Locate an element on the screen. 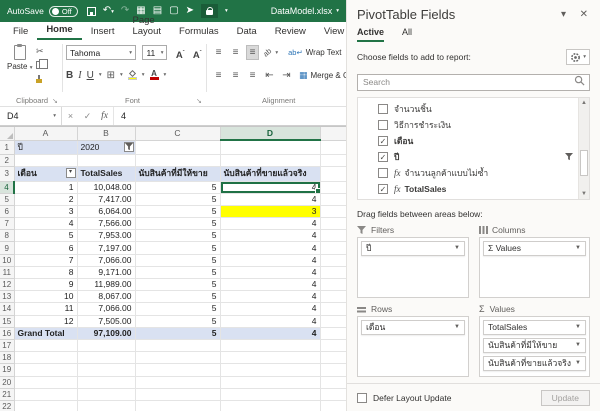  pane-options-icon: ▾ is located at coordinates (563, 14).